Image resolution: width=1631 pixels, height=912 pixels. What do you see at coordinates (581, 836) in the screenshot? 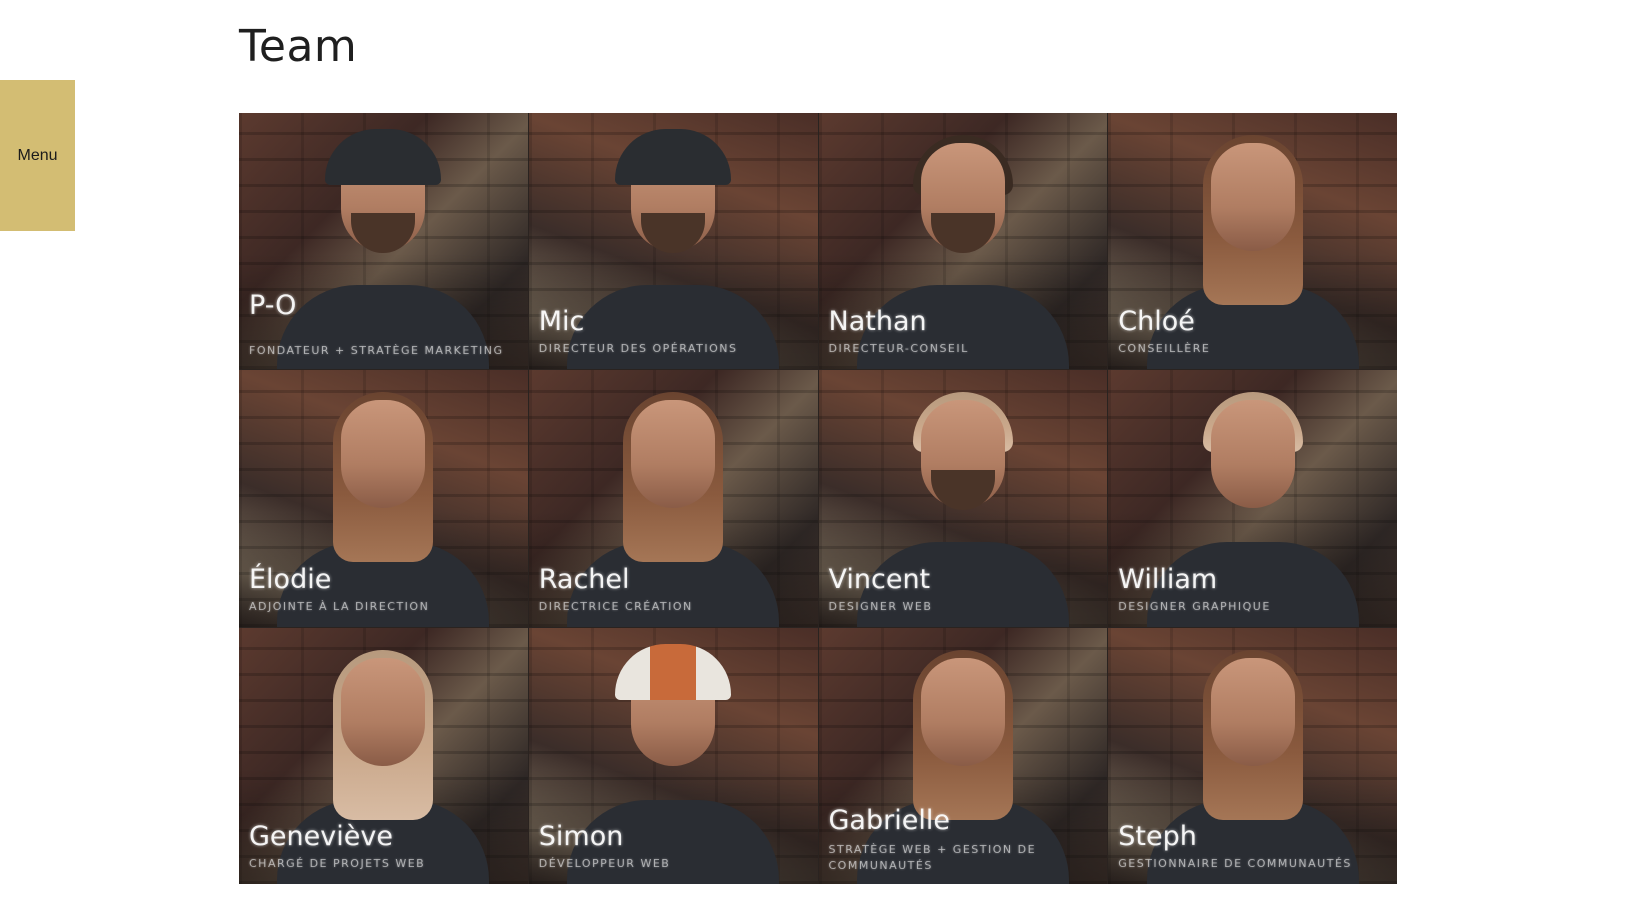
I see `member-name: Simon` at bounding box center [581, 836].